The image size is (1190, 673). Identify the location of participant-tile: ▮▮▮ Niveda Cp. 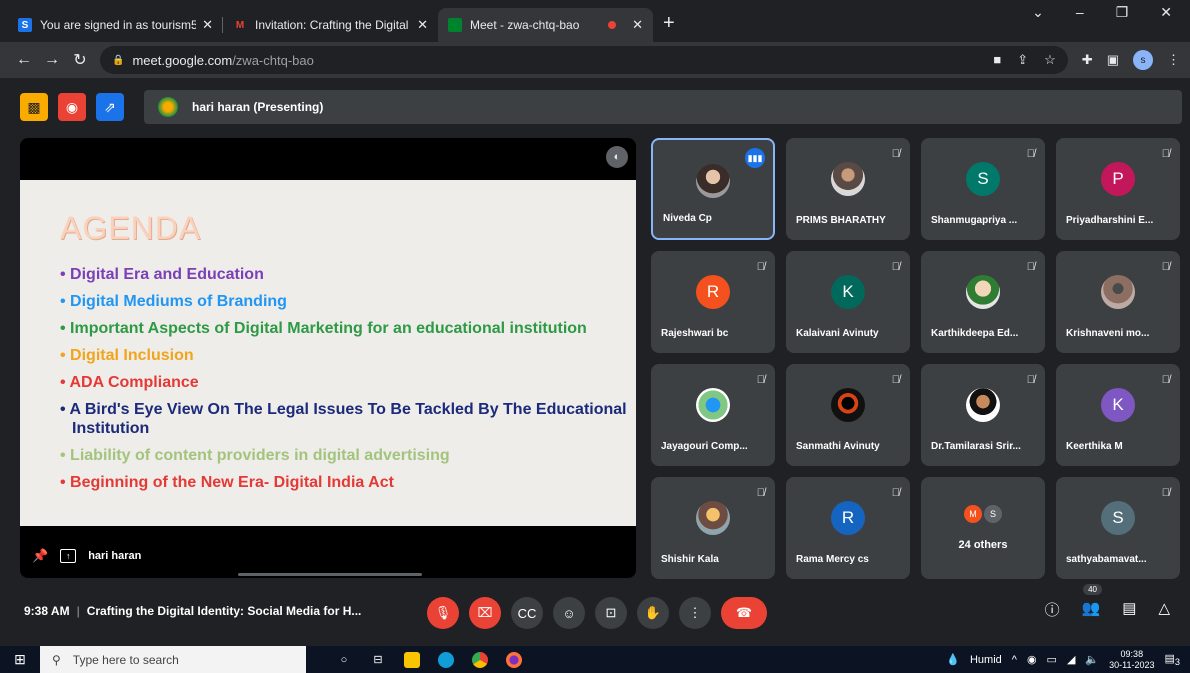
(713, 189).